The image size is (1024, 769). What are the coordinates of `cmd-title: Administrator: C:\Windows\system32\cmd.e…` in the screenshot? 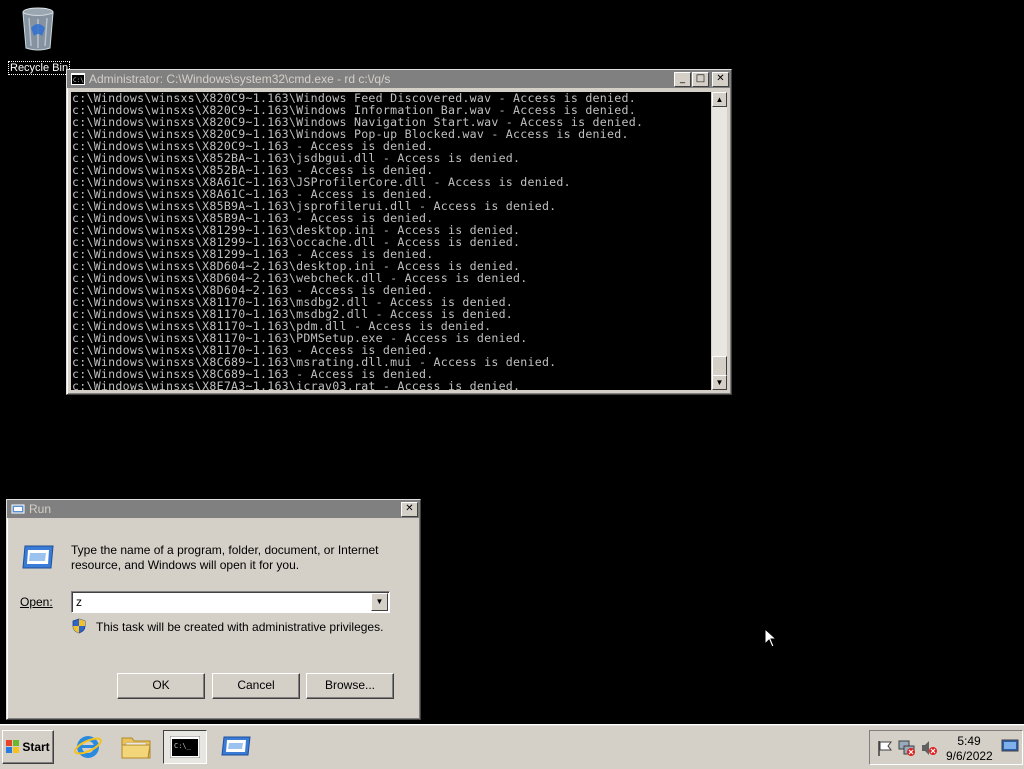 It's located at (240, 79).